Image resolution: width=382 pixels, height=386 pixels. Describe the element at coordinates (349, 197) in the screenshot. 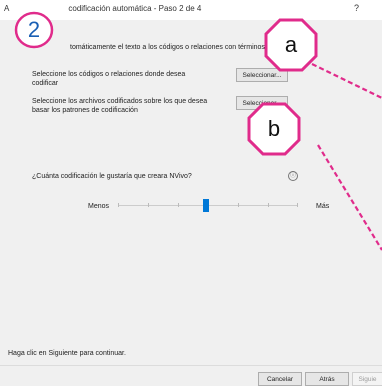

I see `callout-b-pointer` at that location.